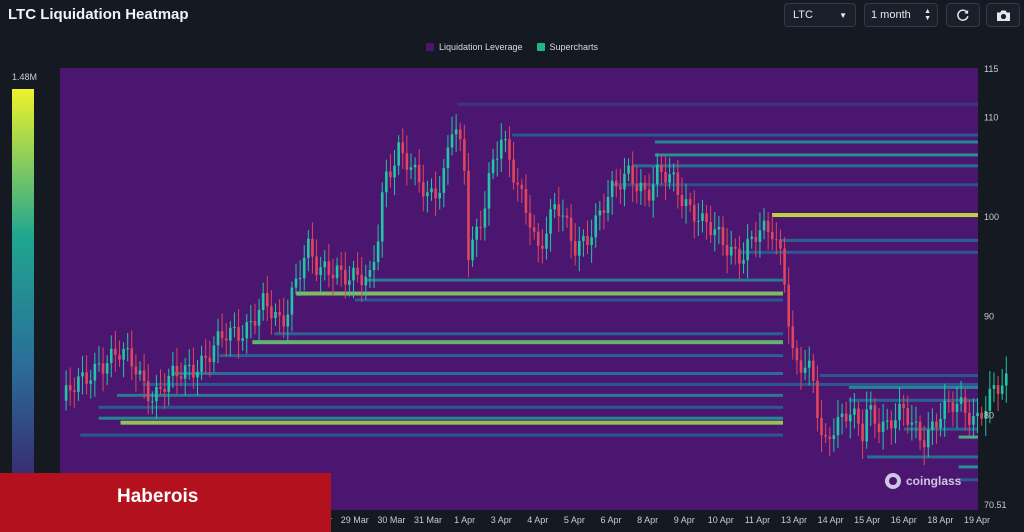 The width and height of the screenshot is (1024, 532). I want to click on x-tick-label: 19 Apr, so click(977, 520).